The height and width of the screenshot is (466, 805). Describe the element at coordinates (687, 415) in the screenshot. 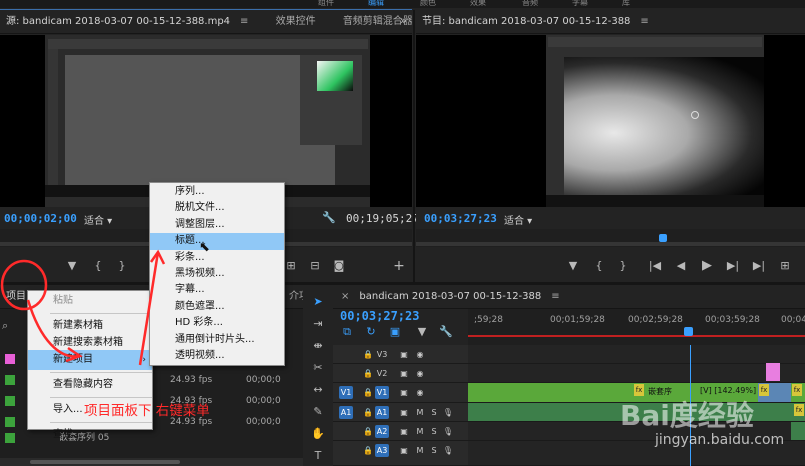

I see `watermark-logo: Bai度经验` at that location.